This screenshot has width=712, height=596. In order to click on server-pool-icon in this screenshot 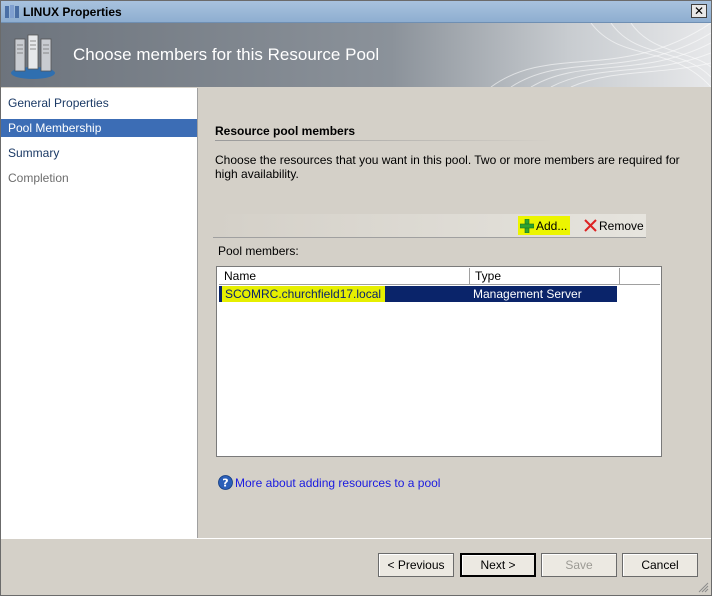, I will do `click(33, 56)`.